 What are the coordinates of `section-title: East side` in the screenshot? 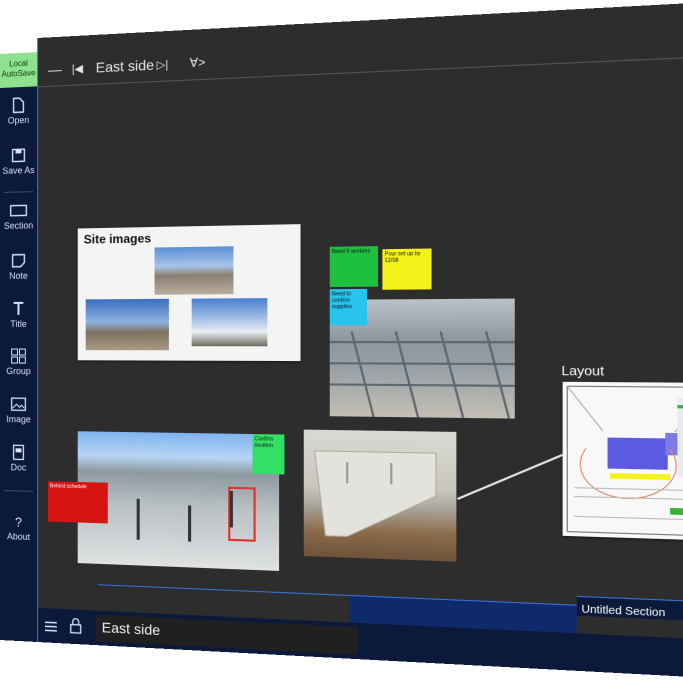 It's located at (125, 65).